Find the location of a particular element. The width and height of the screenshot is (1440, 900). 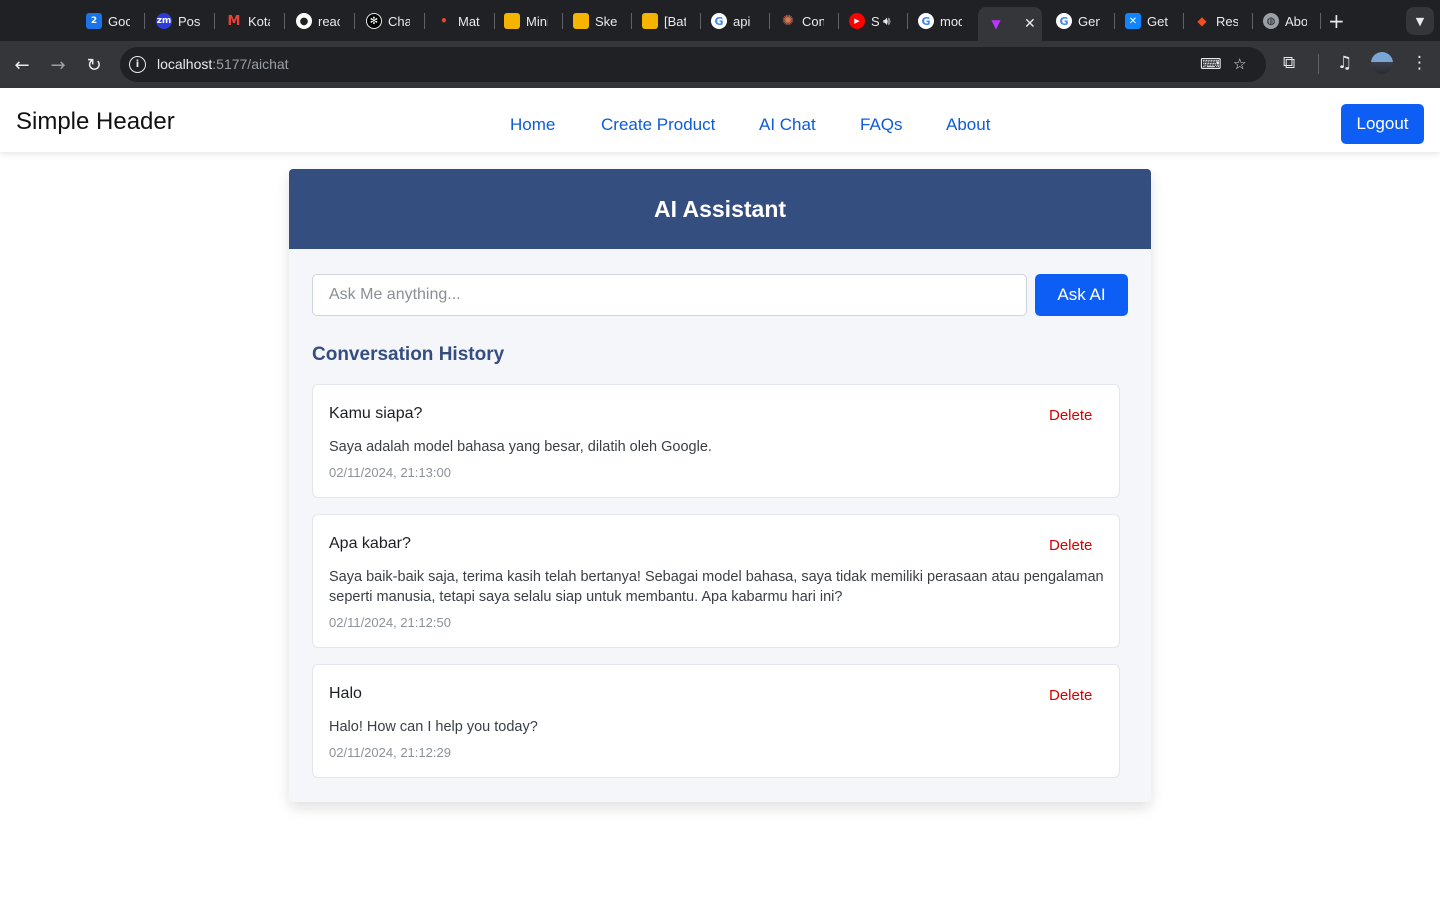

forward-icon: → is located at coordinates (58, 65).